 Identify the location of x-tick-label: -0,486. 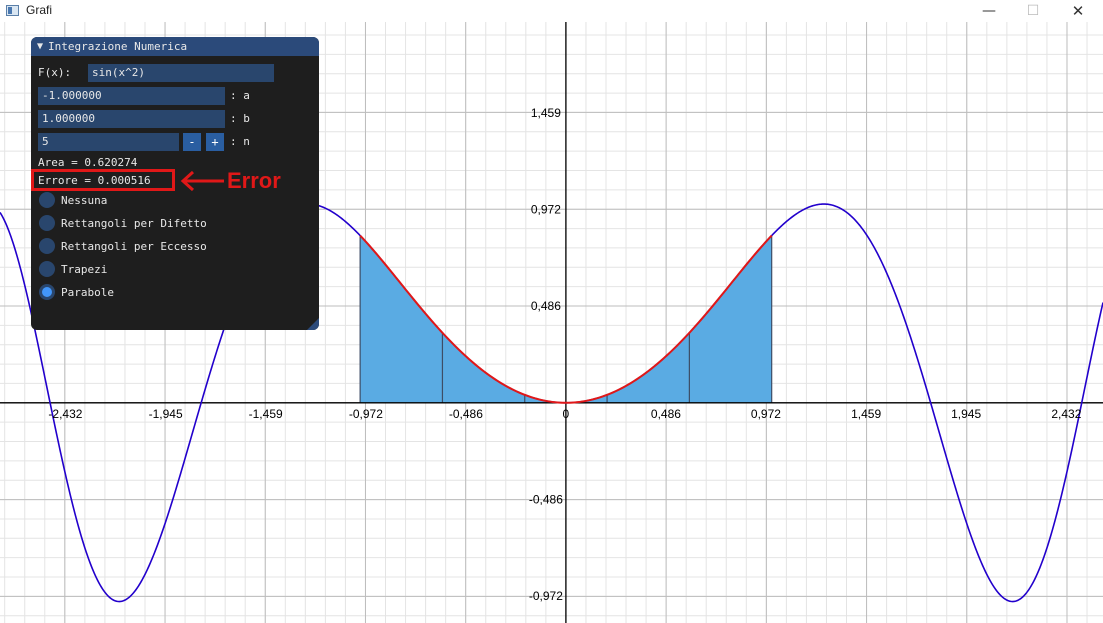
(466, 414).